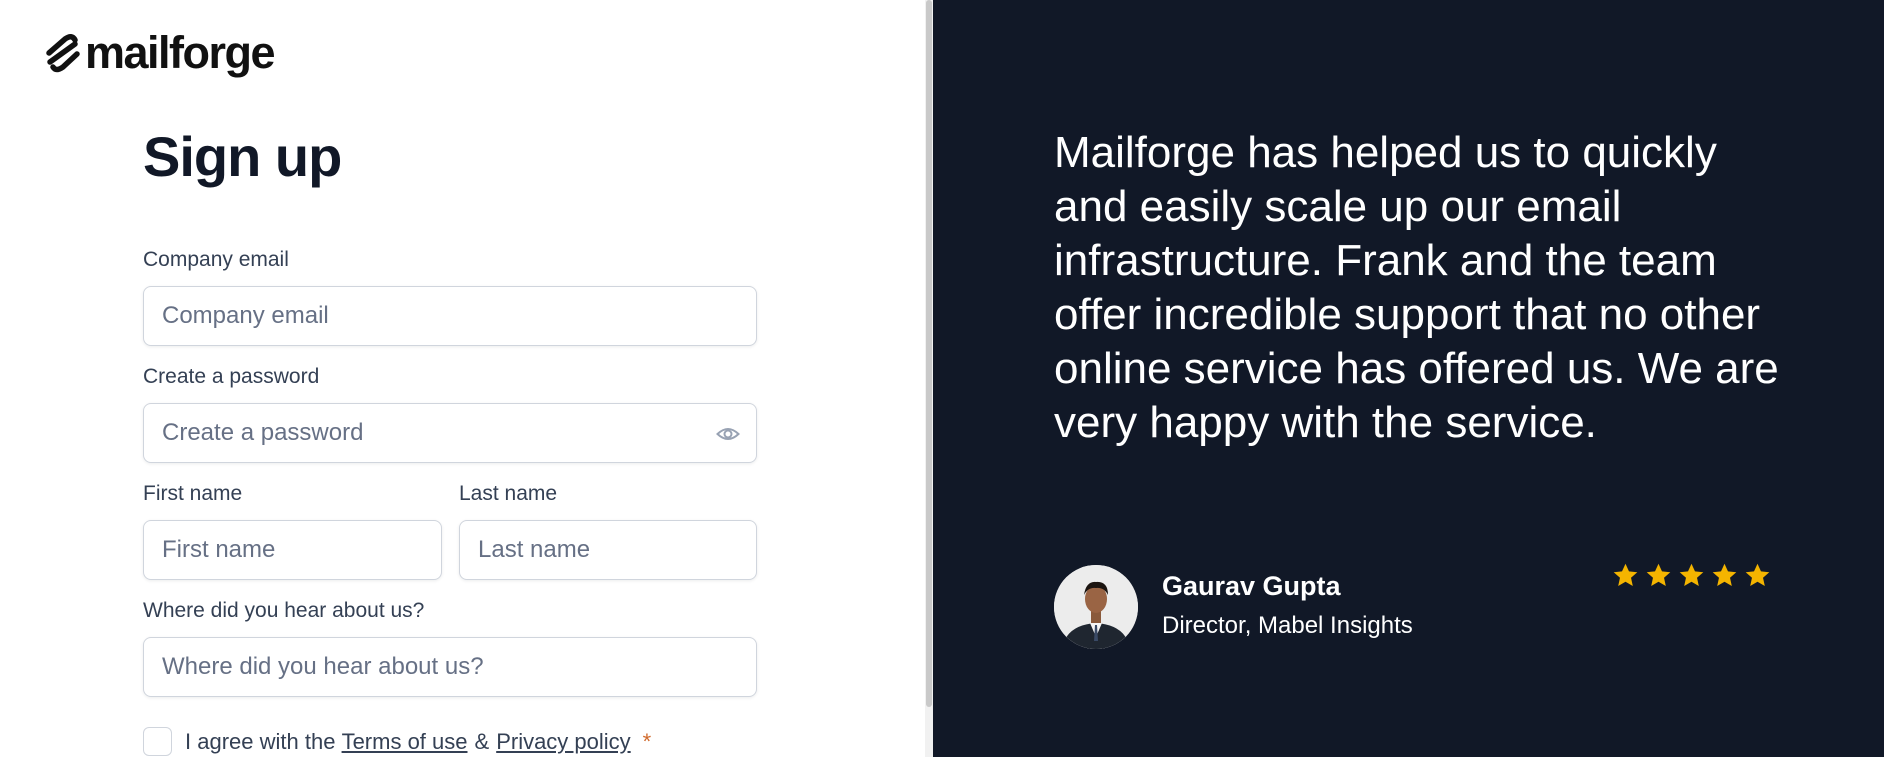  Describe the element at coordinates (563, 742) in the screenshot. I see `privacy-policy-link: Privacy policy` at that location.